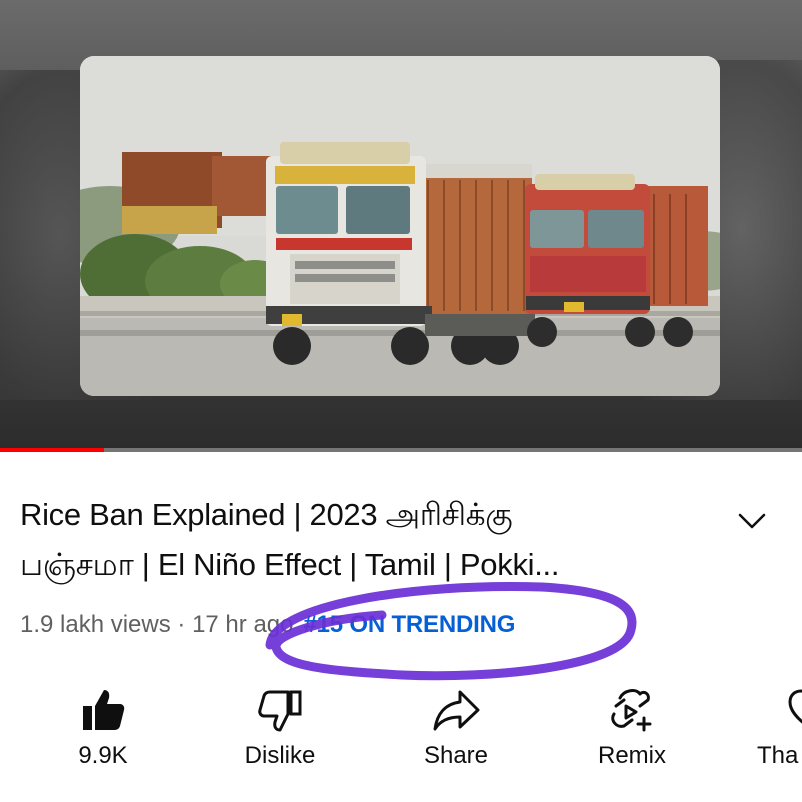 The width and height of the screenshot is (802, 802). Describe the element at coordinates (631, 710) in the screenshot. I see `remix-icon` at that location.